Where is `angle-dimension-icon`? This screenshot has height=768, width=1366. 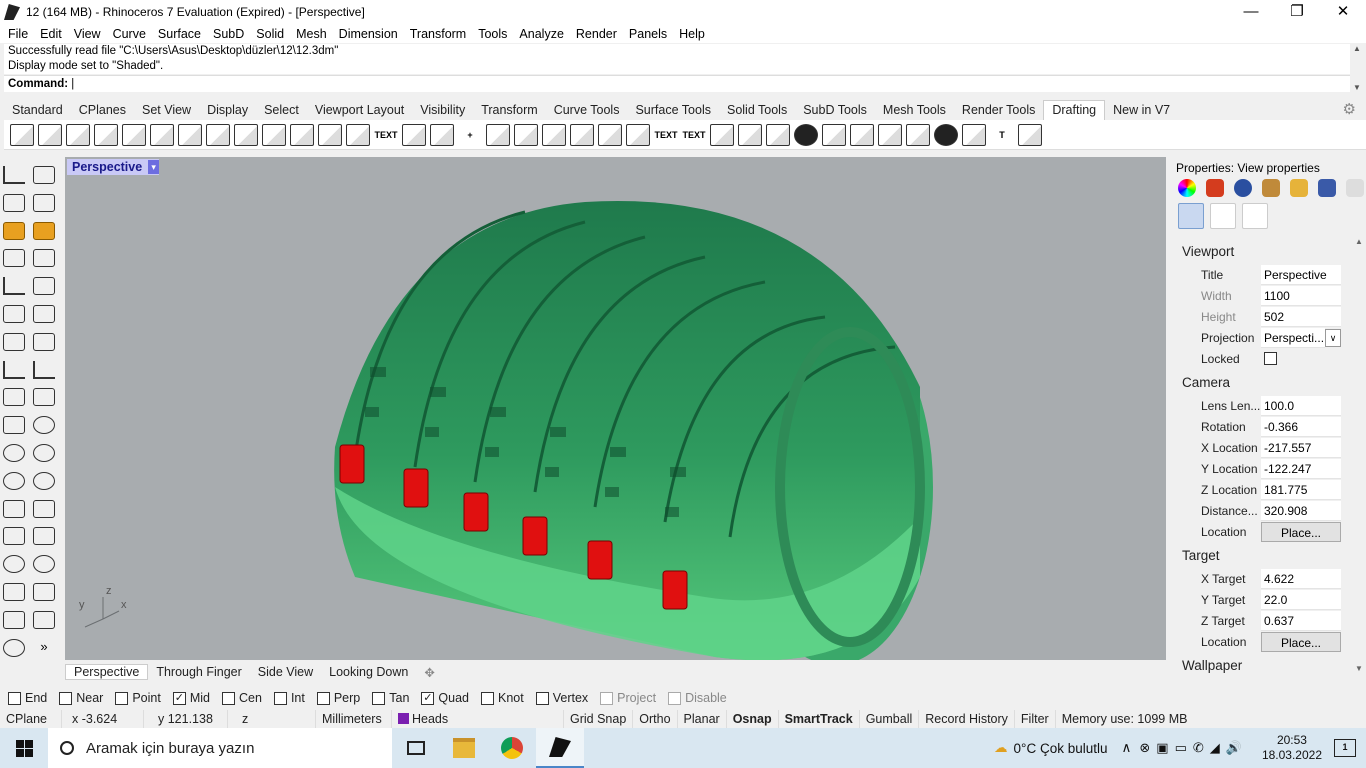 angle-dimension-icon is located at coordinates (274, 134).